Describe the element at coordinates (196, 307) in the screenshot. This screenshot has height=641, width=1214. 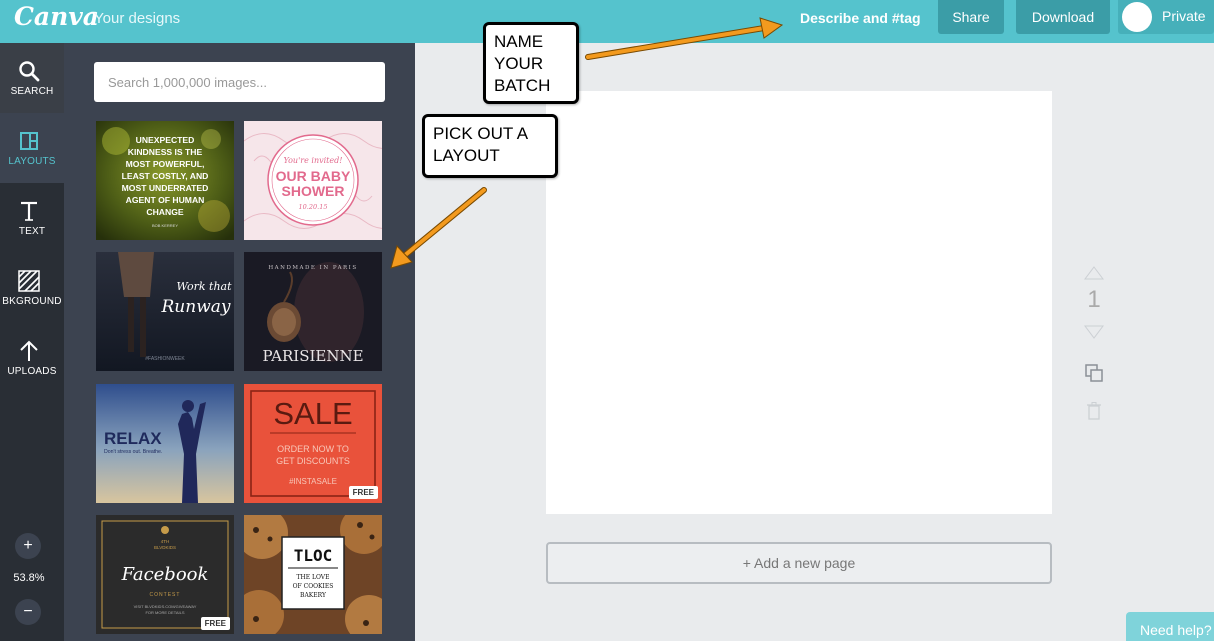
I see `layout-text: Runway` at that location.